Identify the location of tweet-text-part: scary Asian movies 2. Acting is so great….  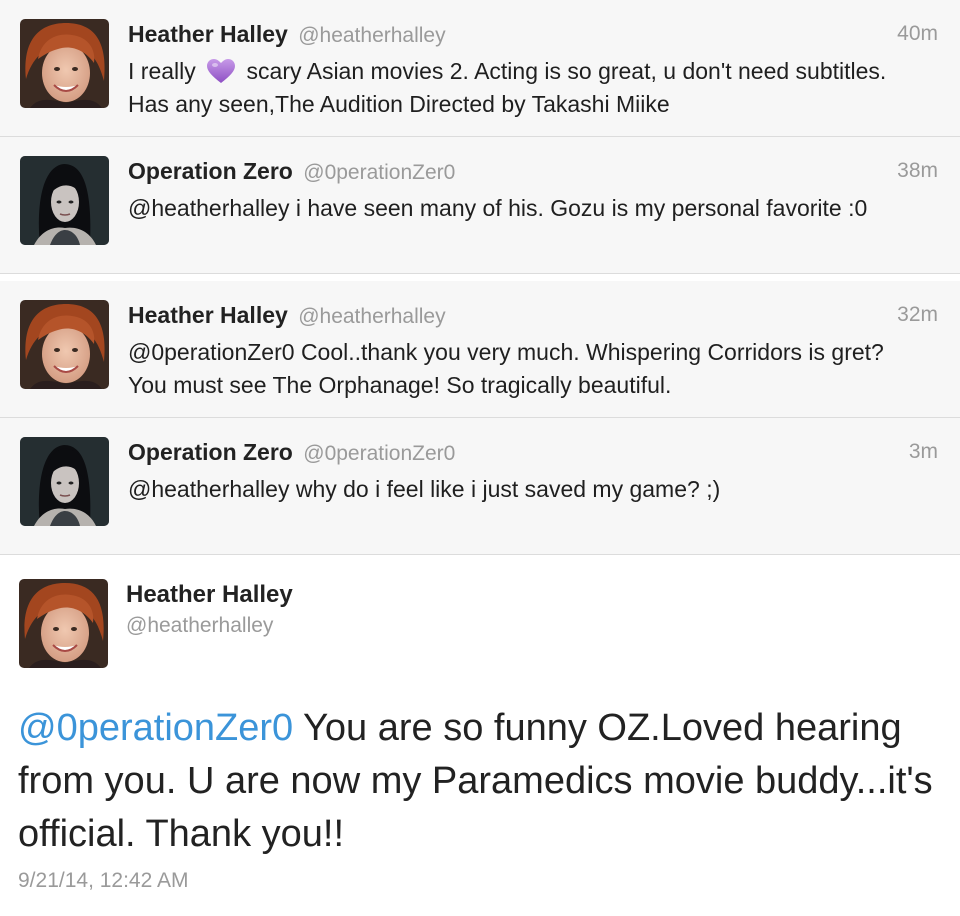
(507, 87).